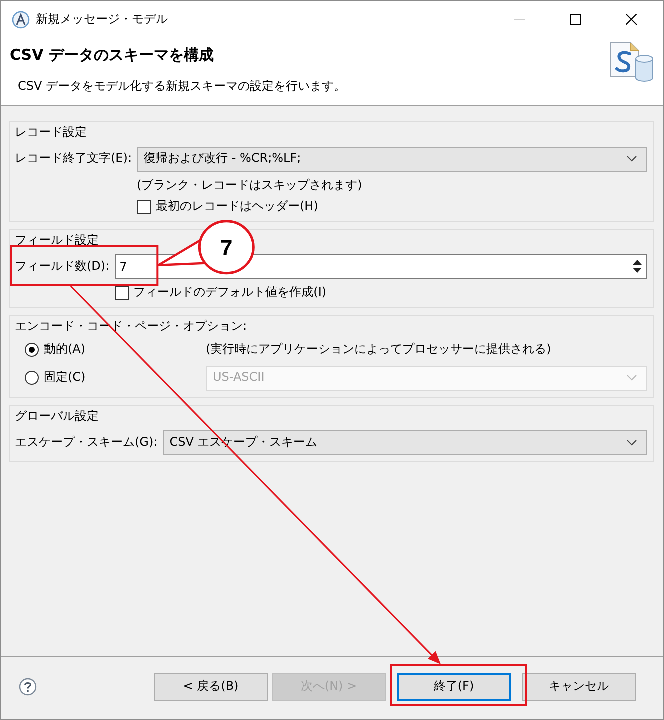 This screenshot has height=720, width=664. I want to click on group-title: グローバル設定, so click(57, 416).